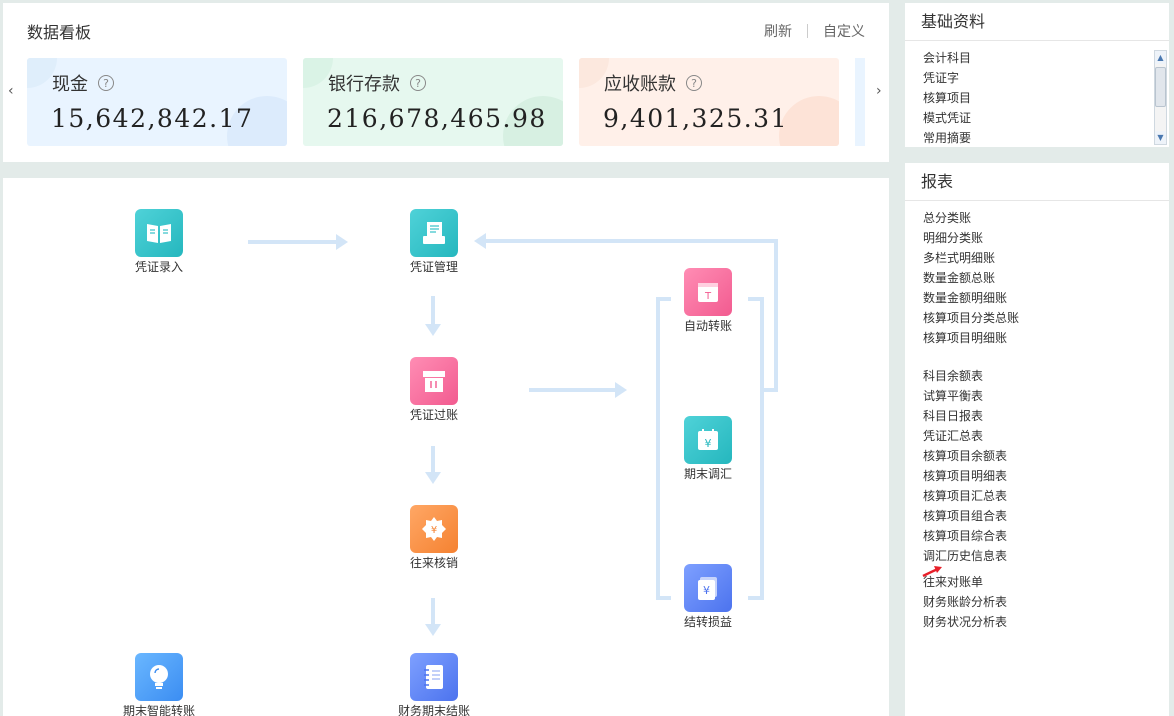  What do you see at coordinates (809, 121) in the screenshot?
I see `card-decoration` at bounding box center [809, 121].